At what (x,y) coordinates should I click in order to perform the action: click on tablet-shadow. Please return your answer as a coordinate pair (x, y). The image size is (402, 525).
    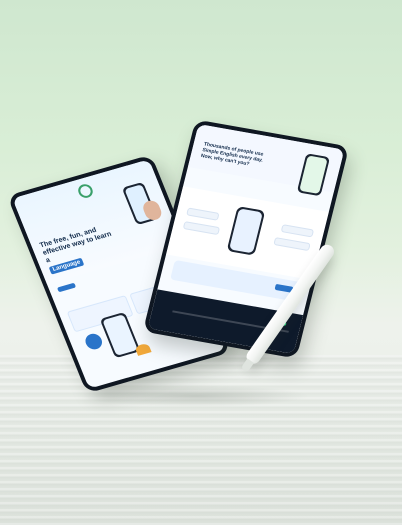
    Looking at the image, I should click on (195, 396).